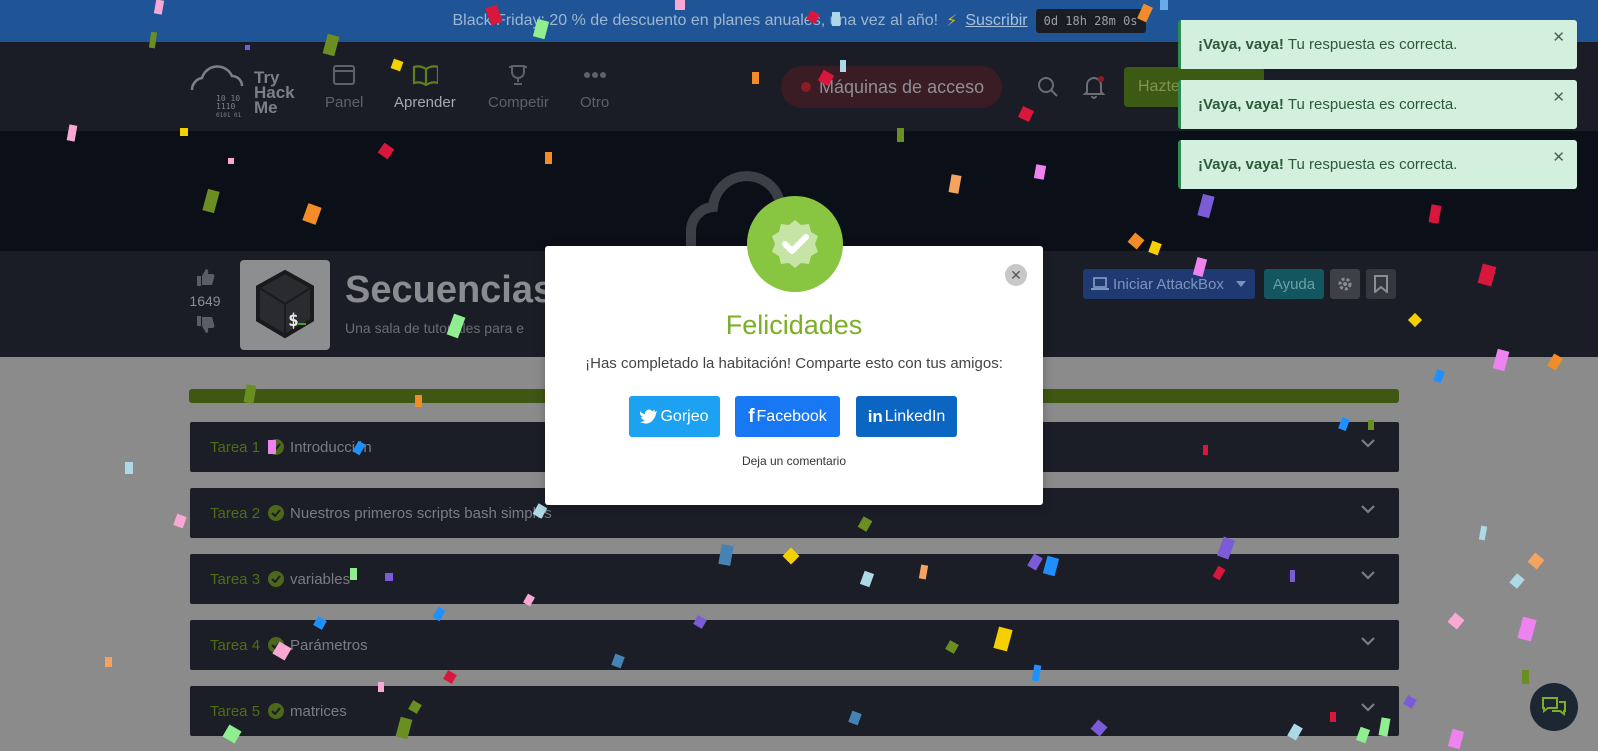  I want to click on status-dot-icon, so click(806, 87).